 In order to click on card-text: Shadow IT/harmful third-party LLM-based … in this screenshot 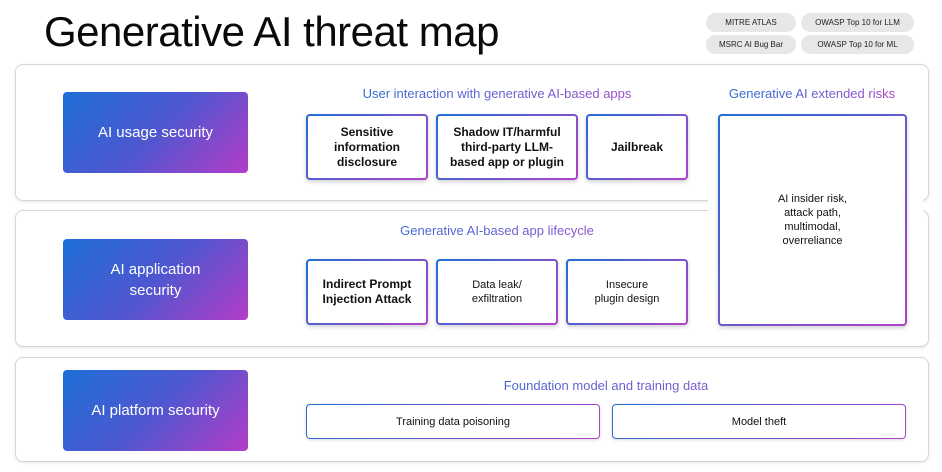, I will do `click(506, 146)`.